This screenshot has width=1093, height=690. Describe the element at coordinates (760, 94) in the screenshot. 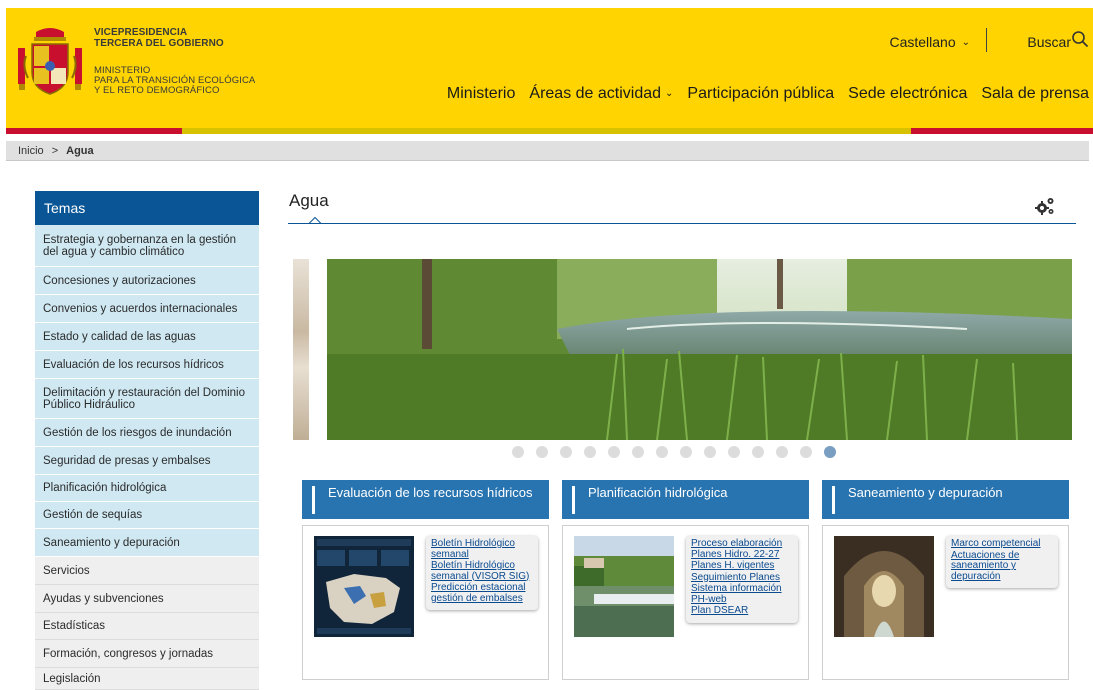

I see `nav-participacion-publica: Participación pública` at that location.